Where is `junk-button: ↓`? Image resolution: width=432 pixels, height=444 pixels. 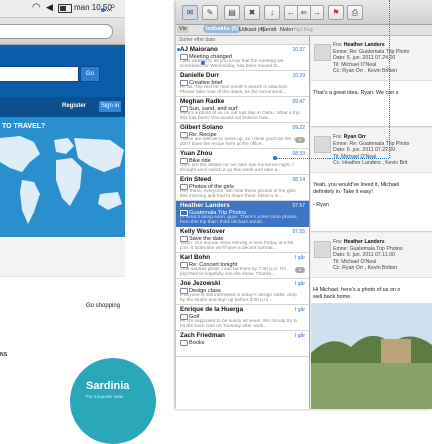 junk-button: ↓ is located at coordinates (272, 12).